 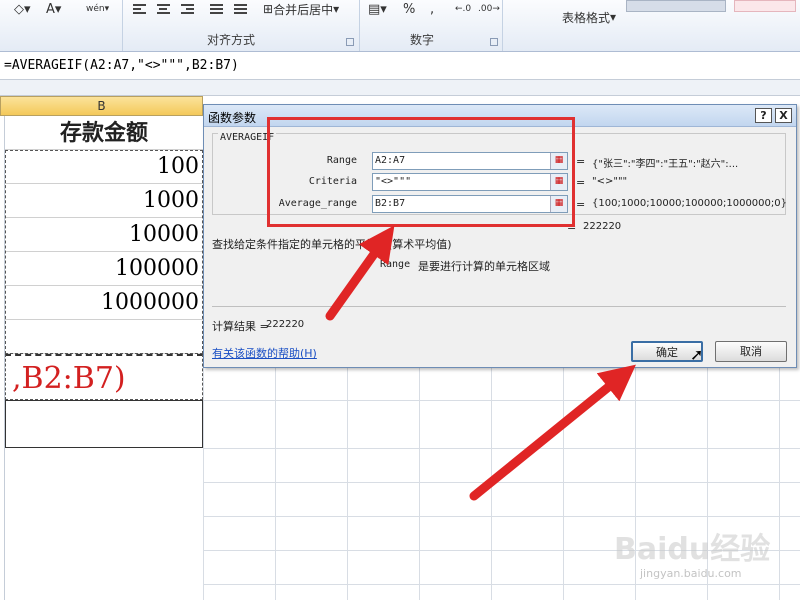 I want to click on average-range-value: {100;1000;10000;100000;1000000;0}, so click(x=689, y=203).